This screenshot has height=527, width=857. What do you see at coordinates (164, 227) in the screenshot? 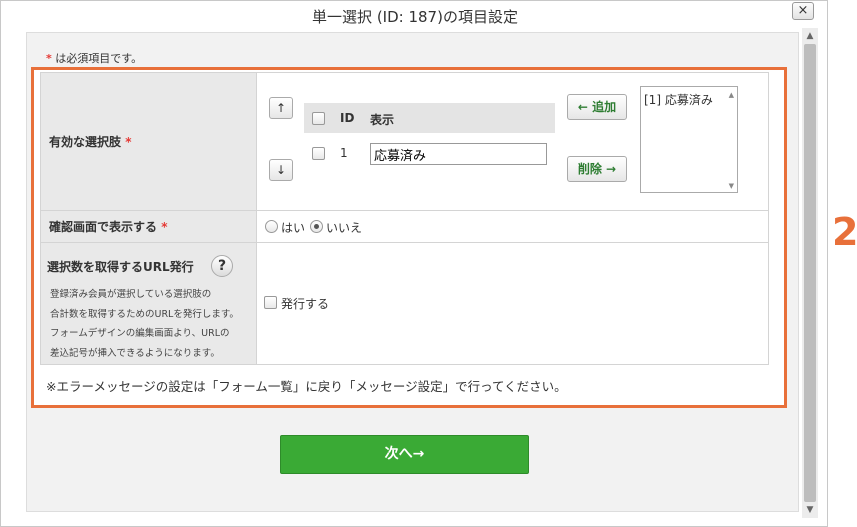
I see `confirm-required-star: *` at bounding box center [164, 227].